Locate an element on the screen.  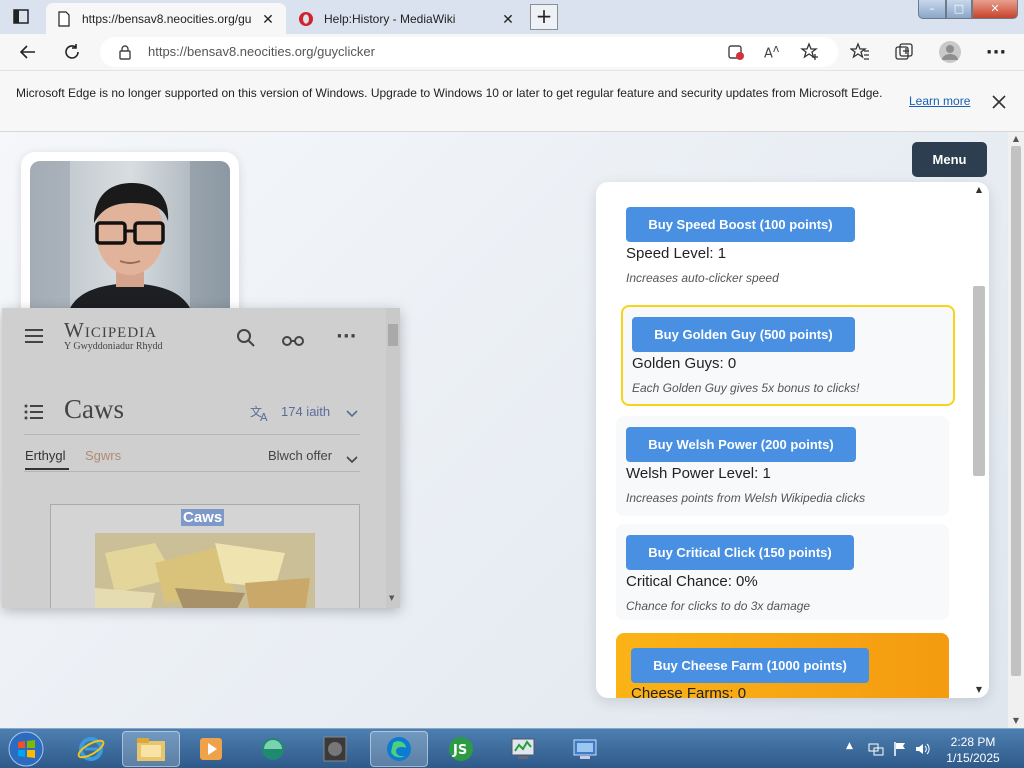
opera-icon is located at coordinates (306, 19).